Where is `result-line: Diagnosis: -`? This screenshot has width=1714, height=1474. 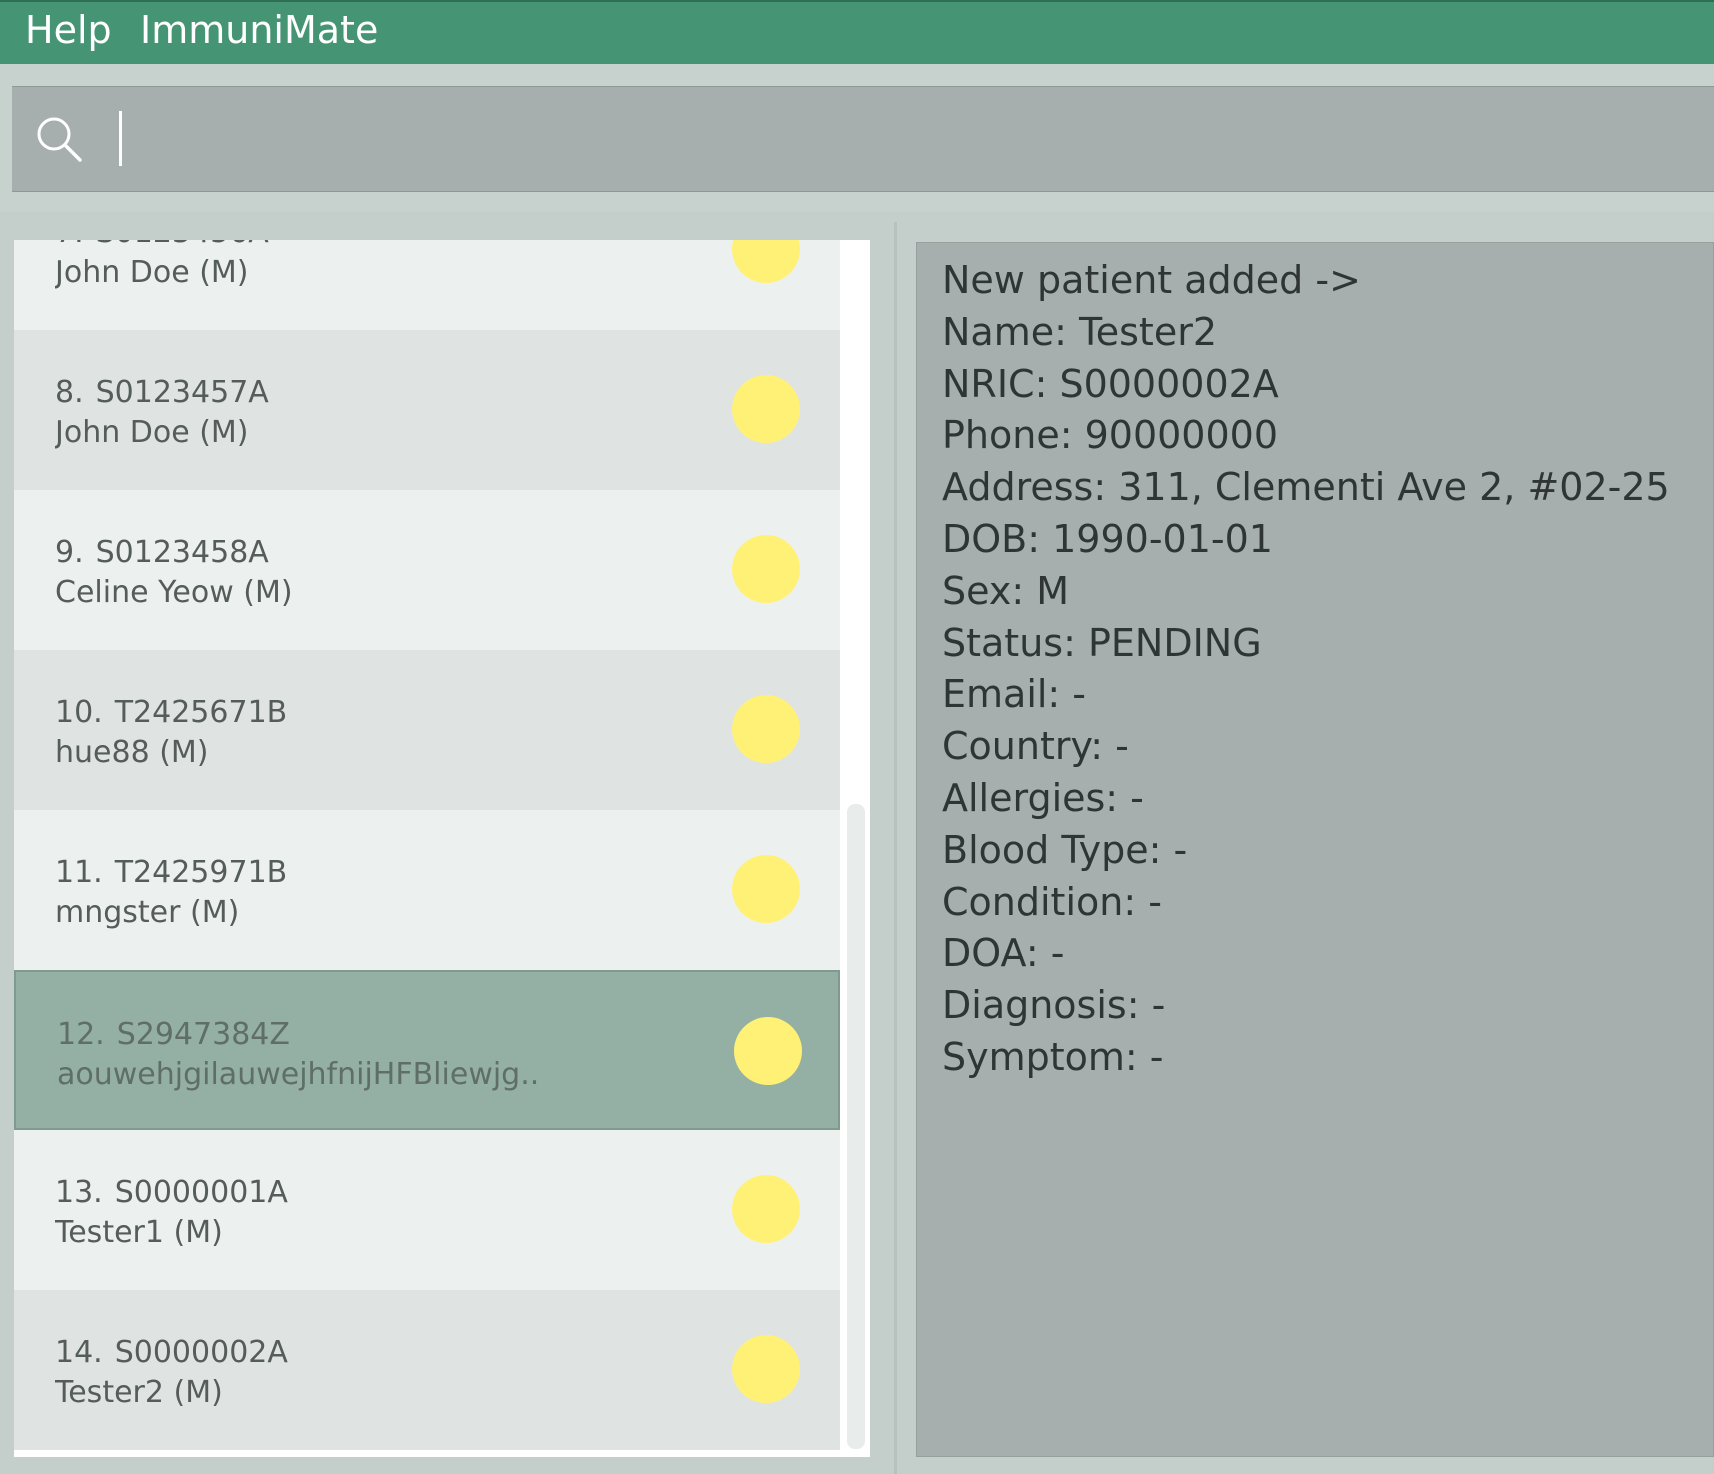
result-line: Diagnosis: - is located at coordinates (1054, 1005).